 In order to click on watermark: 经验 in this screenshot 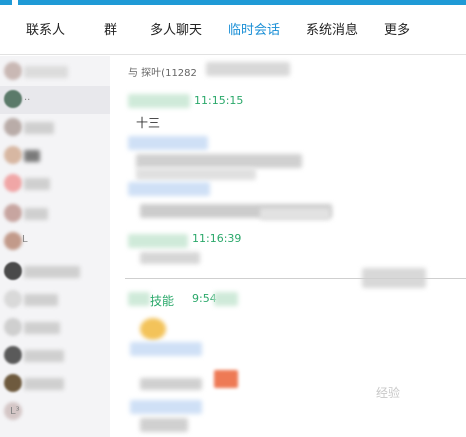, I will do `click(388, 393)`.